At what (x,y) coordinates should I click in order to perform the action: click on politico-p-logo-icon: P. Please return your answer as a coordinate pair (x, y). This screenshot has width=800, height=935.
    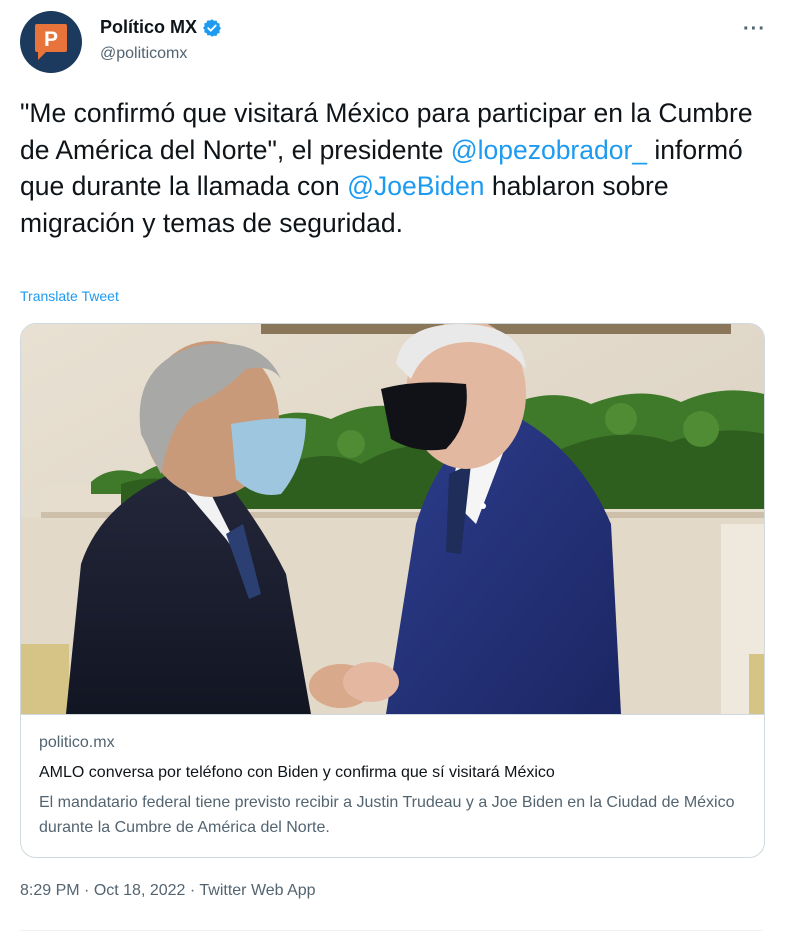
    Looking at the image, I should click on (51, 42).